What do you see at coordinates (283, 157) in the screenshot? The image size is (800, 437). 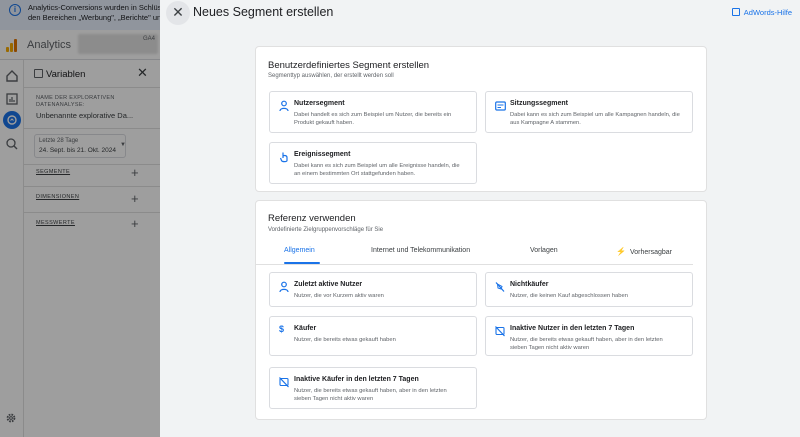 I see `event-icon` at bounding box center [283, 157].